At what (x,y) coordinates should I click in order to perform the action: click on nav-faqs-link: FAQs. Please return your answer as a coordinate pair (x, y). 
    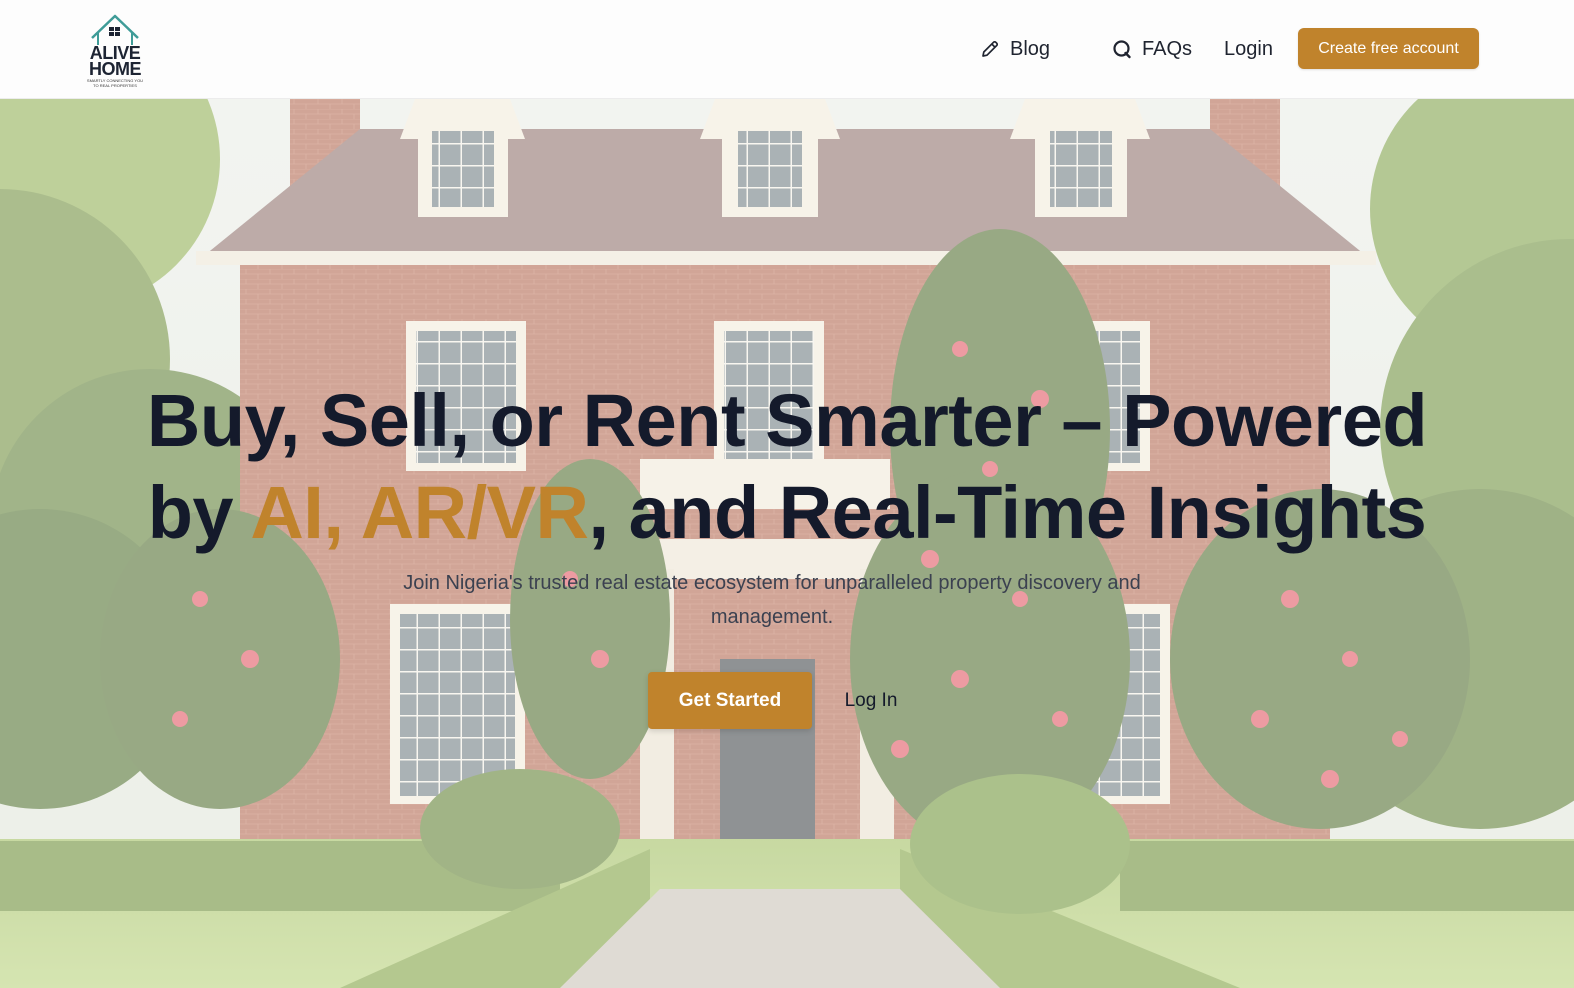
    Looking at the image, I should click on (1152, 49).